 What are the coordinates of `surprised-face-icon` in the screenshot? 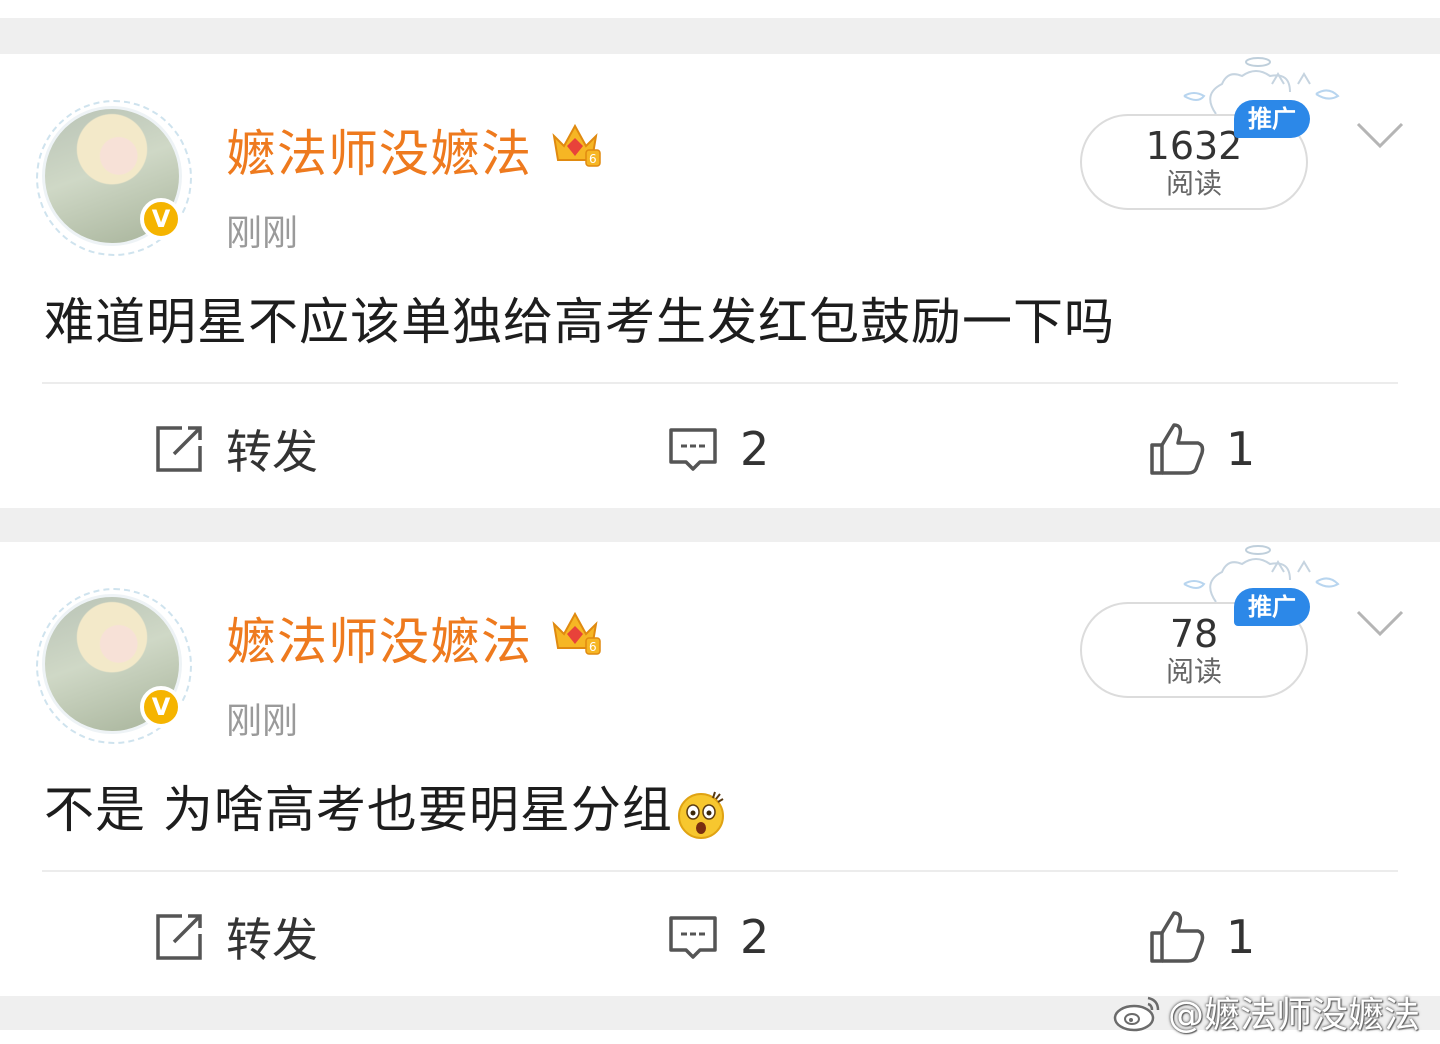 It's located at (700, 815).